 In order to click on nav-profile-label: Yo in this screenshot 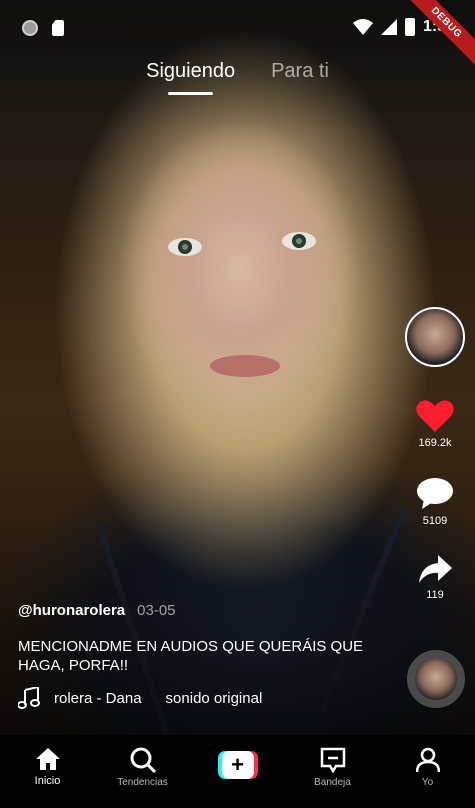, I will do `click(427, 782)`.